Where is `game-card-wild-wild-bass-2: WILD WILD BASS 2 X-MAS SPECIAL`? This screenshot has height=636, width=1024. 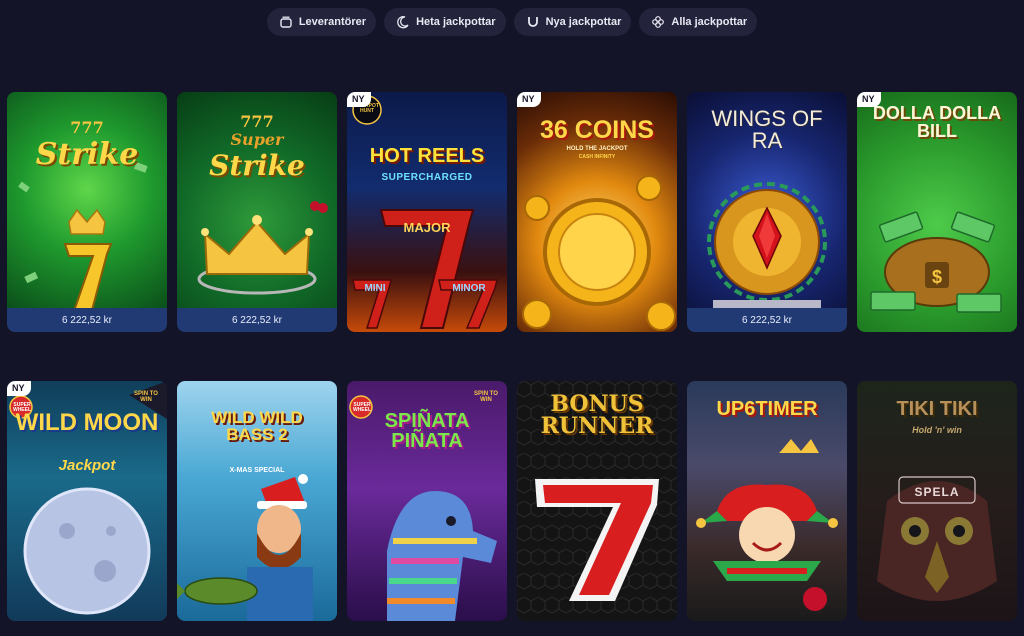
game-card-wild-wild-bass-2: WILD WILD BASS 2 X-MAS SPECIAL is located at coordinates (257, 501).